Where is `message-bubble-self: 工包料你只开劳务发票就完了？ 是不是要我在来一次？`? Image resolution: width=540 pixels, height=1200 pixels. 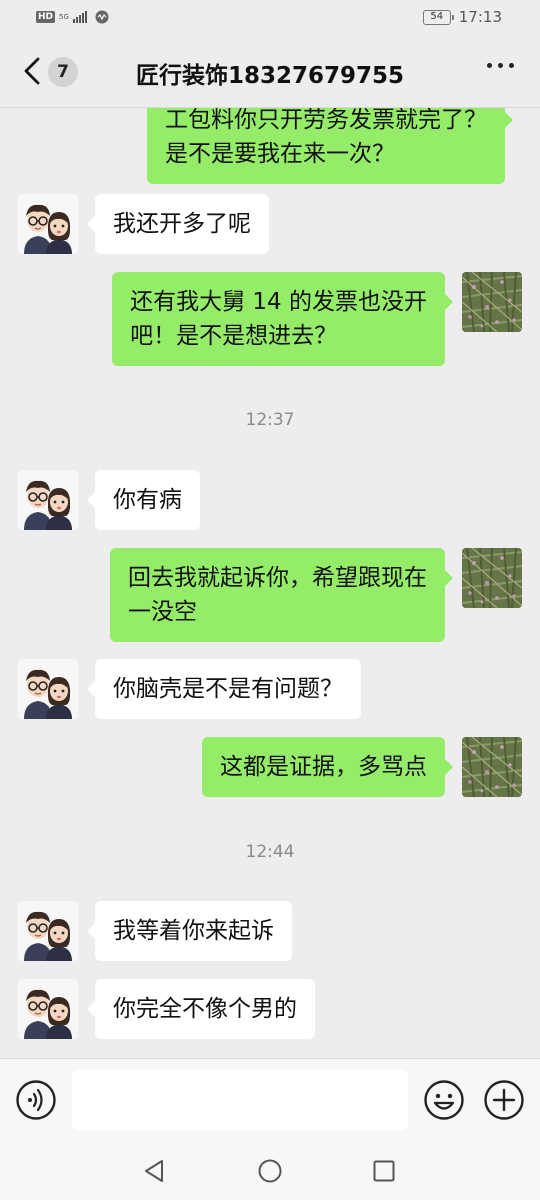 message-bubble-self: 工包料你只开劳务发票就完了？ 是不是要我在来一次？ is located at coordinates (330, 146).